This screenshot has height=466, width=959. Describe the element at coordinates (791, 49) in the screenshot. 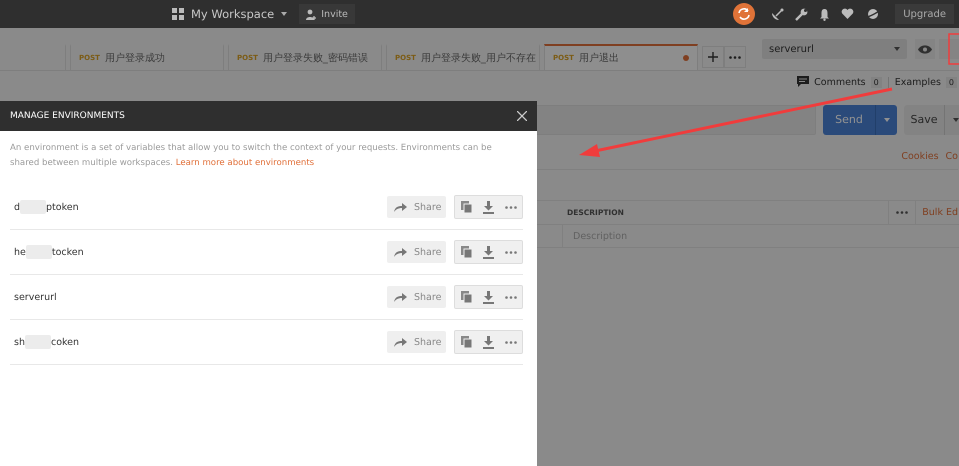

I see `dropdown-value: serverurl` at that location.